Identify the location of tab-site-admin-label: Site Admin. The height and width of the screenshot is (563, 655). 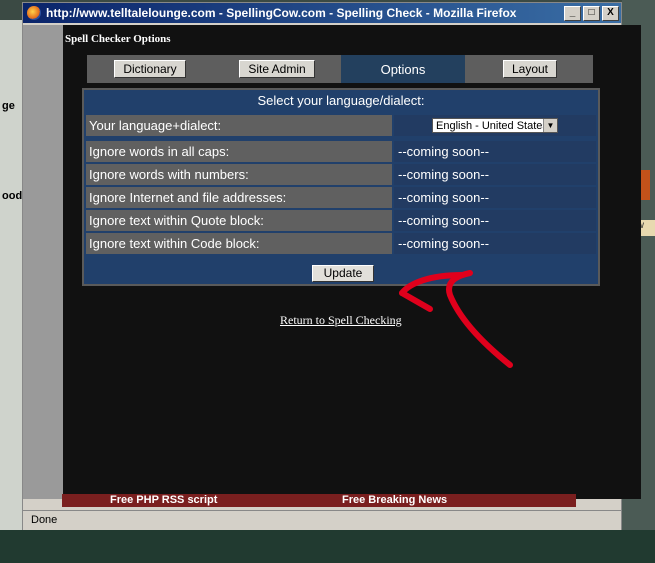
(277, 69).